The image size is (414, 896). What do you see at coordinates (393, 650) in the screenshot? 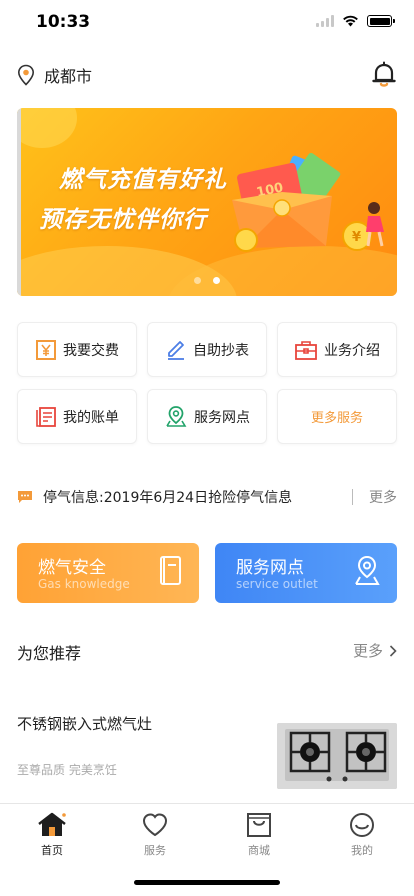
I see `chevron-right-icon` at bounding box center [393, 650].